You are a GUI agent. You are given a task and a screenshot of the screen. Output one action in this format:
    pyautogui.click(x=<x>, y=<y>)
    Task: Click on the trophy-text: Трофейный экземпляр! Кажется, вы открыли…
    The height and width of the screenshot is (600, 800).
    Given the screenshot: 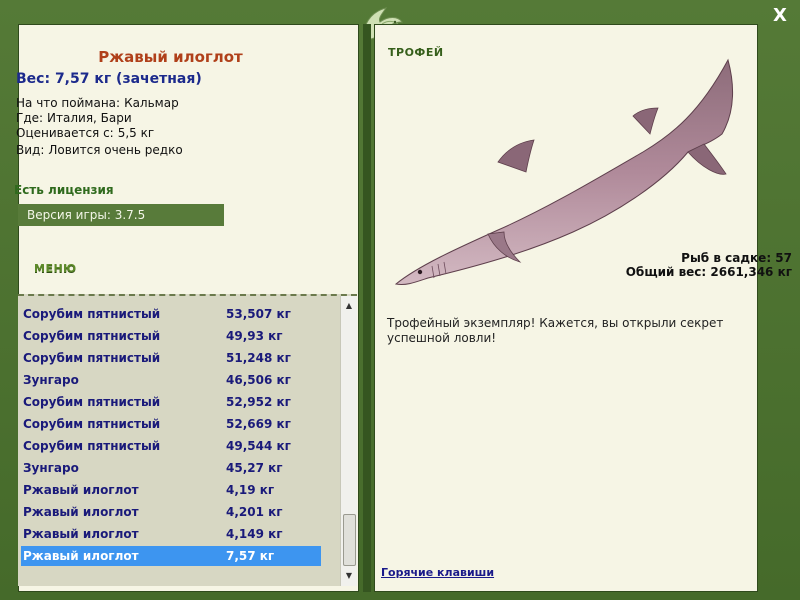 What is the action you would take?
    pyautogui.click(x=555, y=330)
    